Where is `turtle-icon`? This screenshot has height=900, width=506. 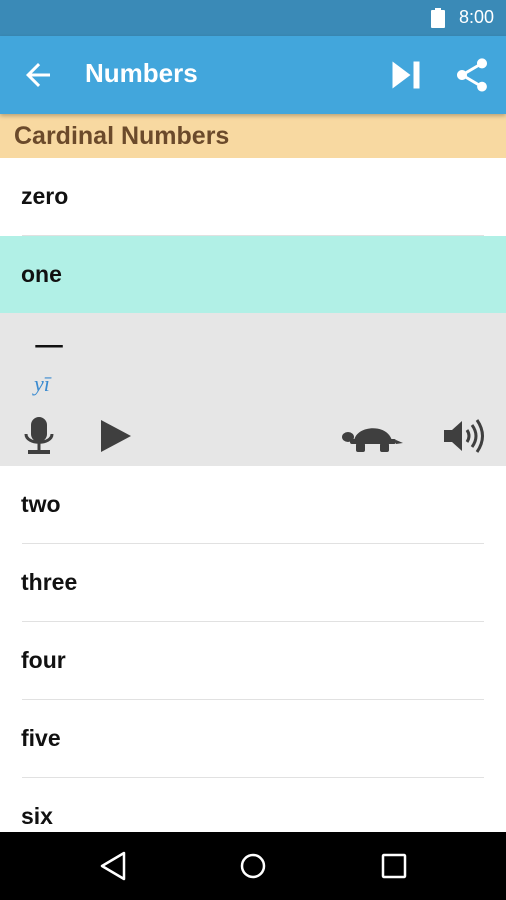 turtle-icon is located at coordinates (373, 436).